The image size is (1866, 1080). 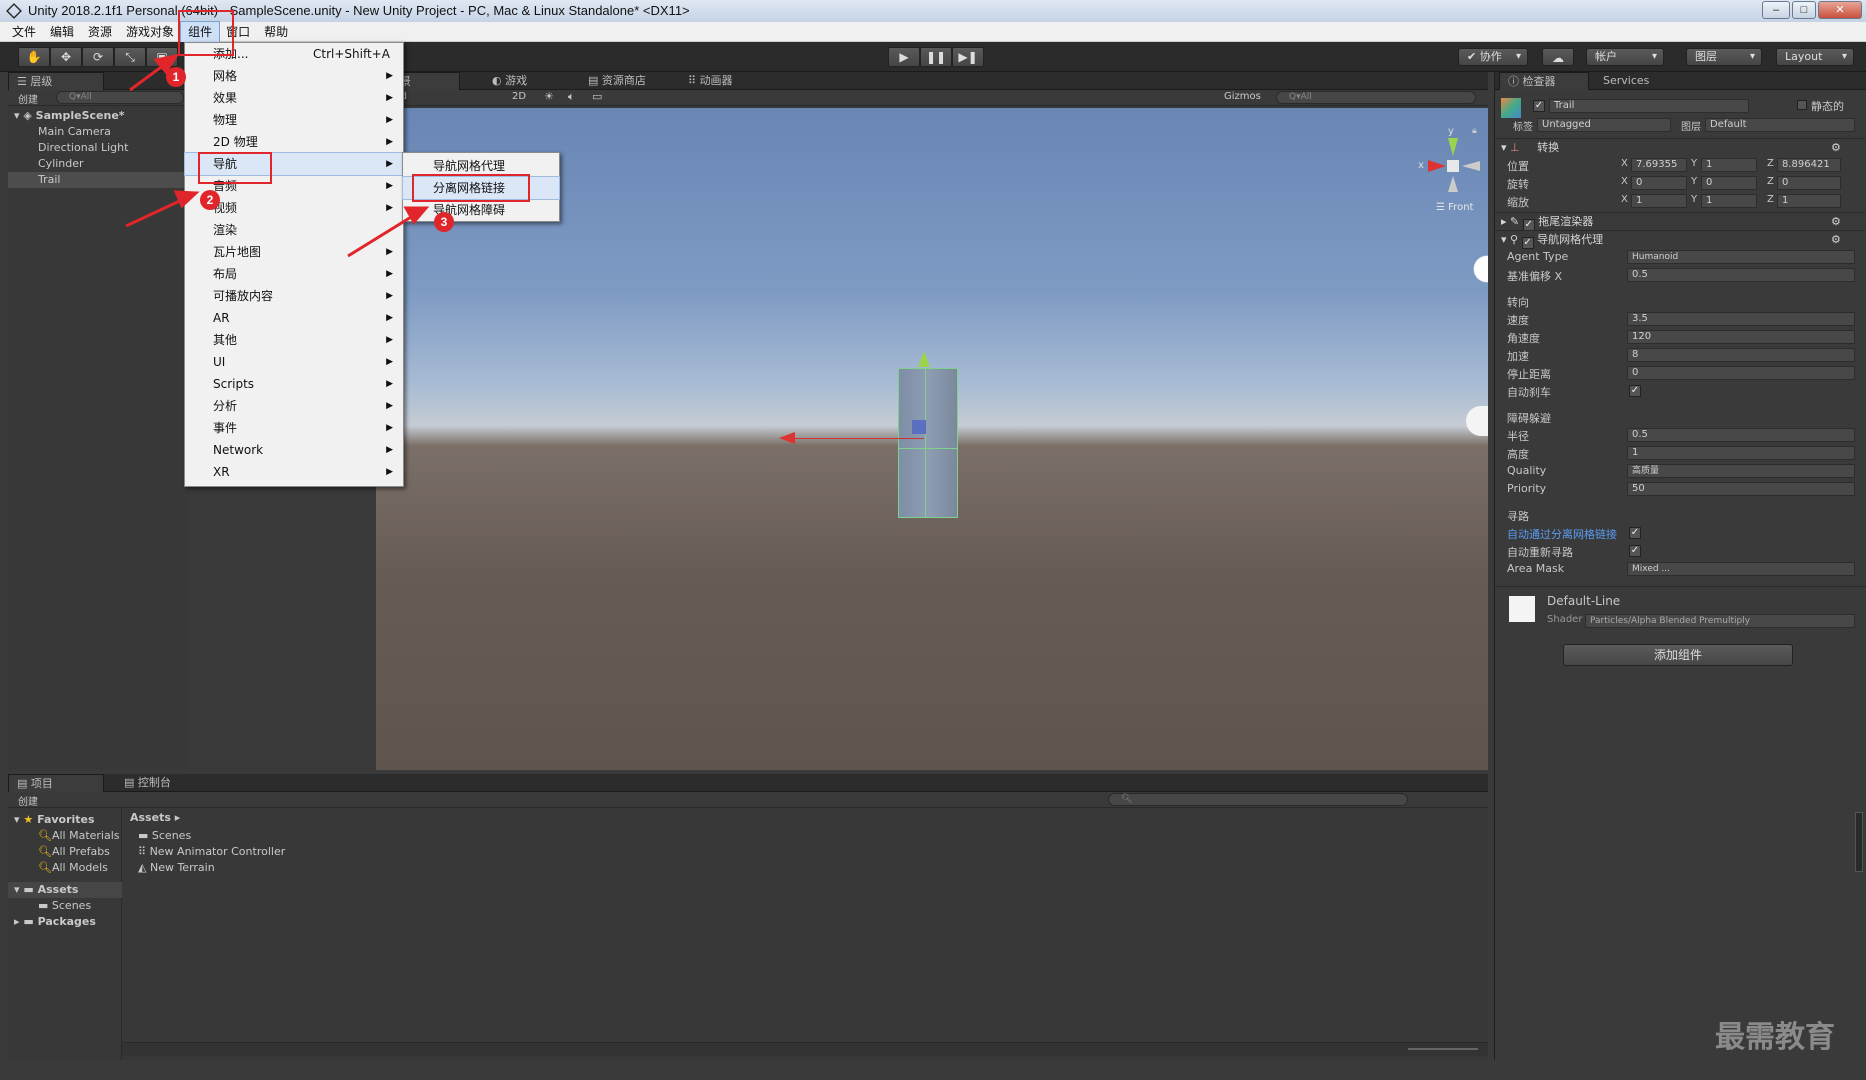 What do you see at coordinates (277, 155) in the screenshot?
I see `annotation-arrows` at bounding box center [277, 155].